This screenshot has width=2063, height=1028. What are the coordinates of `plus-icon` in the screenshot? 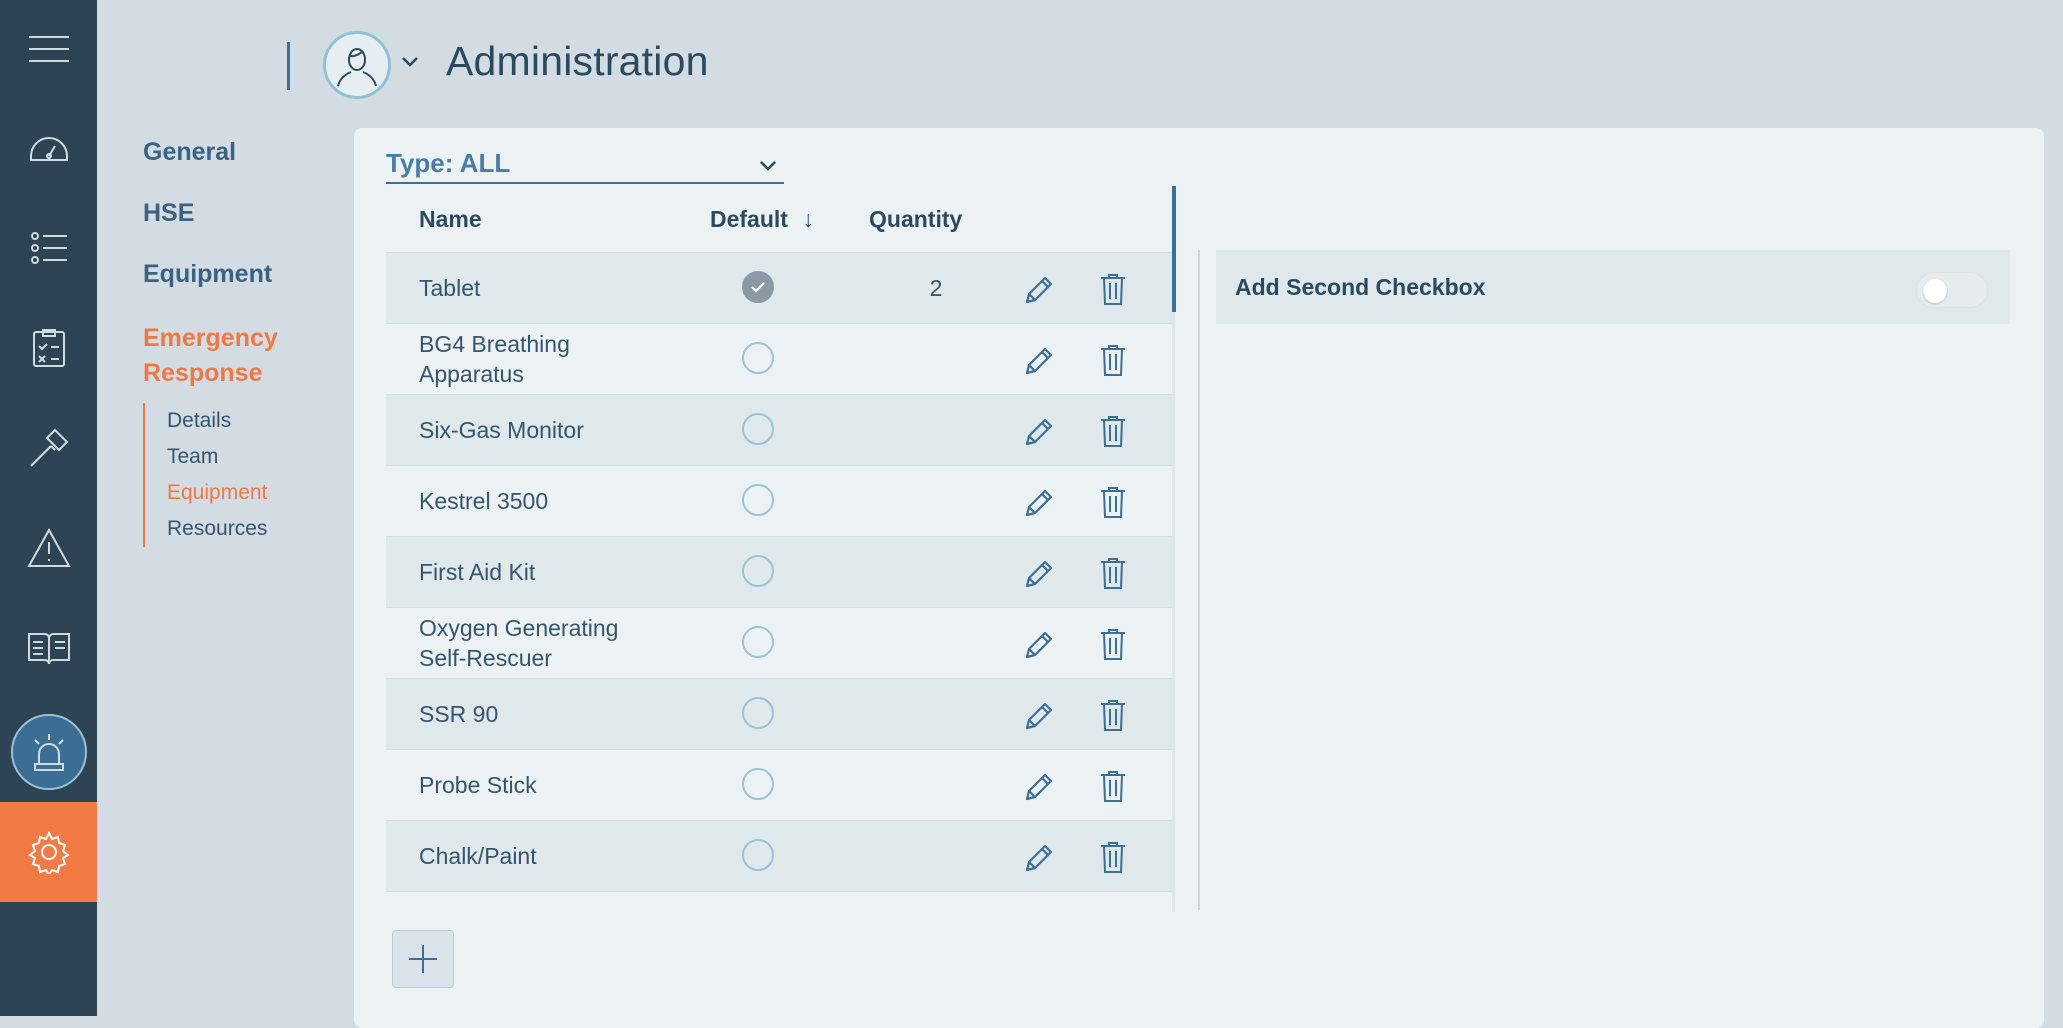 It's located at (423, 959).